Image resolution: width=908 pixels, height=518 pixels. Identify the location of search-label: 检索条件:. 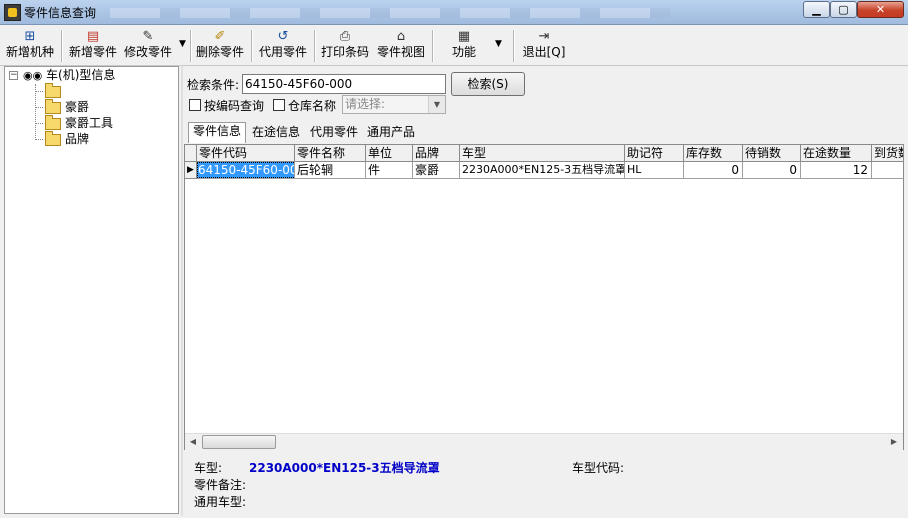
(213, 85).